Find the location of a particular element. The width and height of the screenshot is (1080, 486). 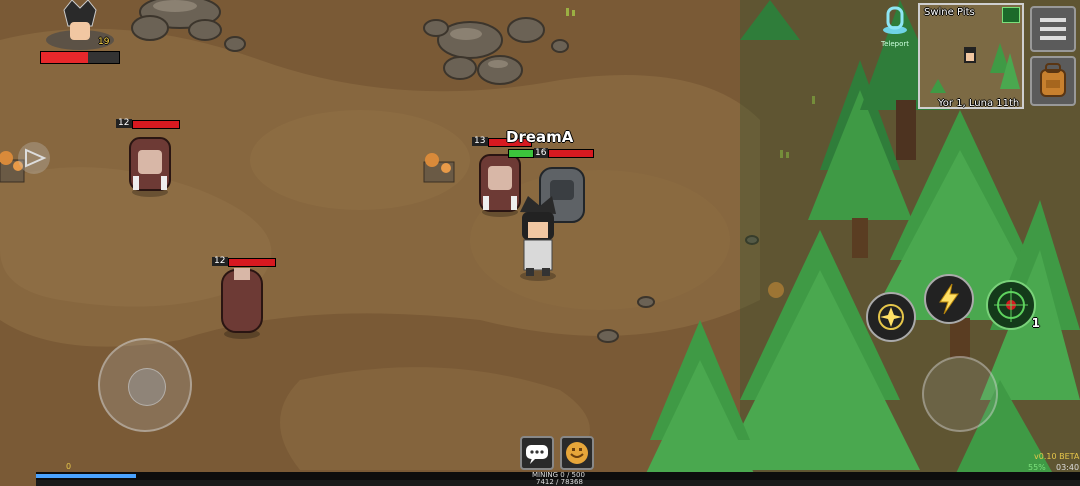

lightning-icon is located at coordinates (949, 299).